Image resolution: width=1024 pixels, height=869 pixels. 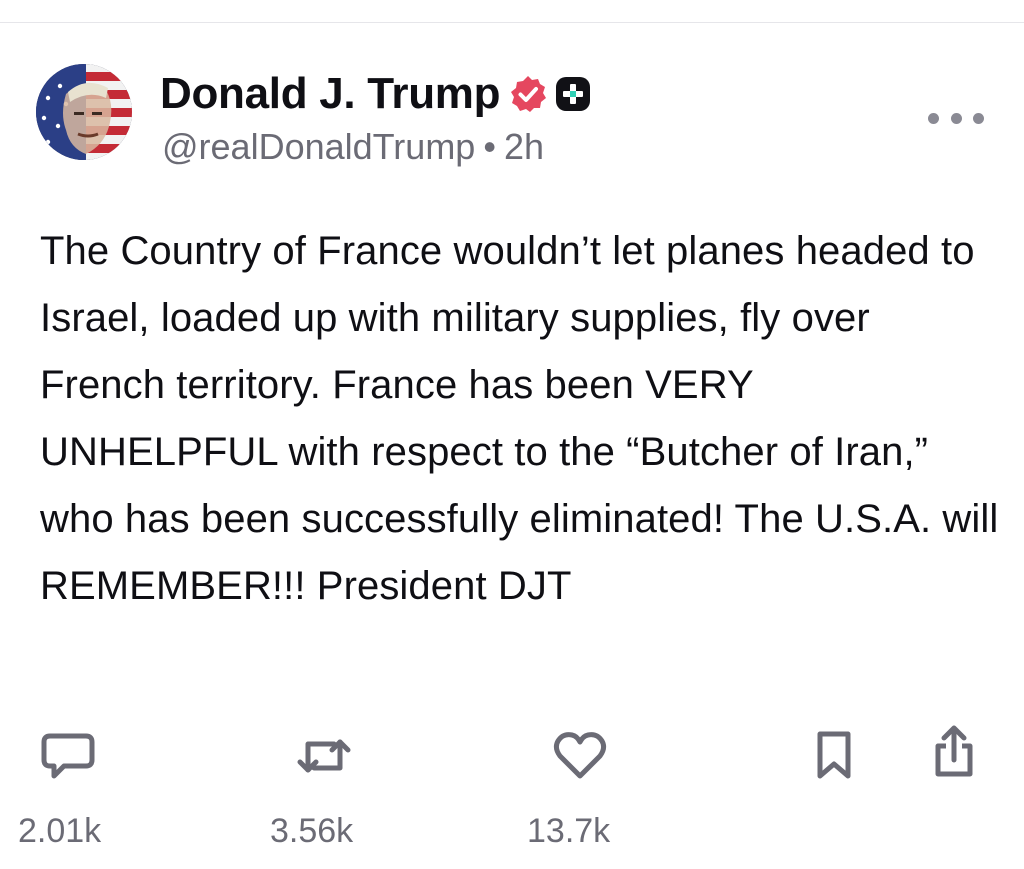 I want to click on heart-icon, so click(x=580, y=755).